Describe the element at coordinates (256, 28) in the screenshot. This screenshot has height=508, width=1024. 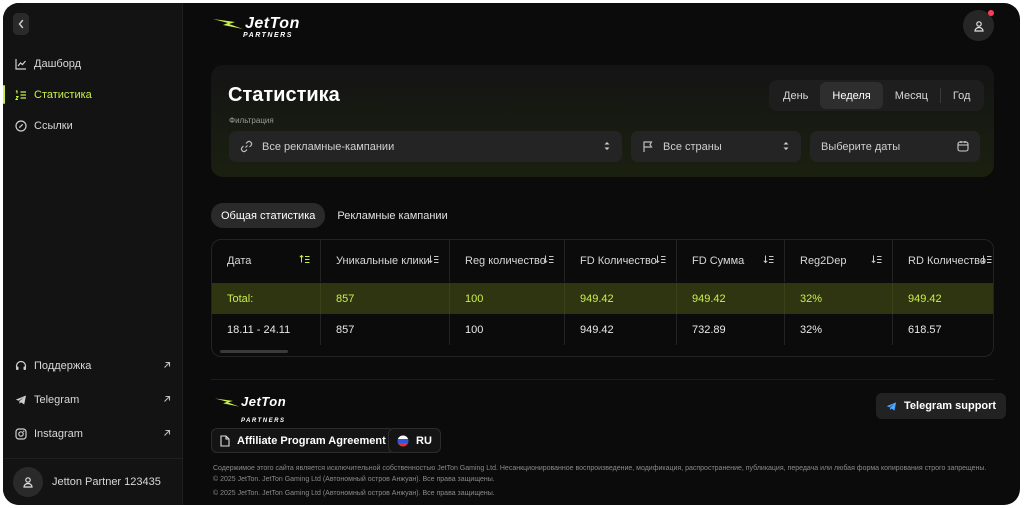
I see `brand-logo: JetTon PARTNERS` at that location.